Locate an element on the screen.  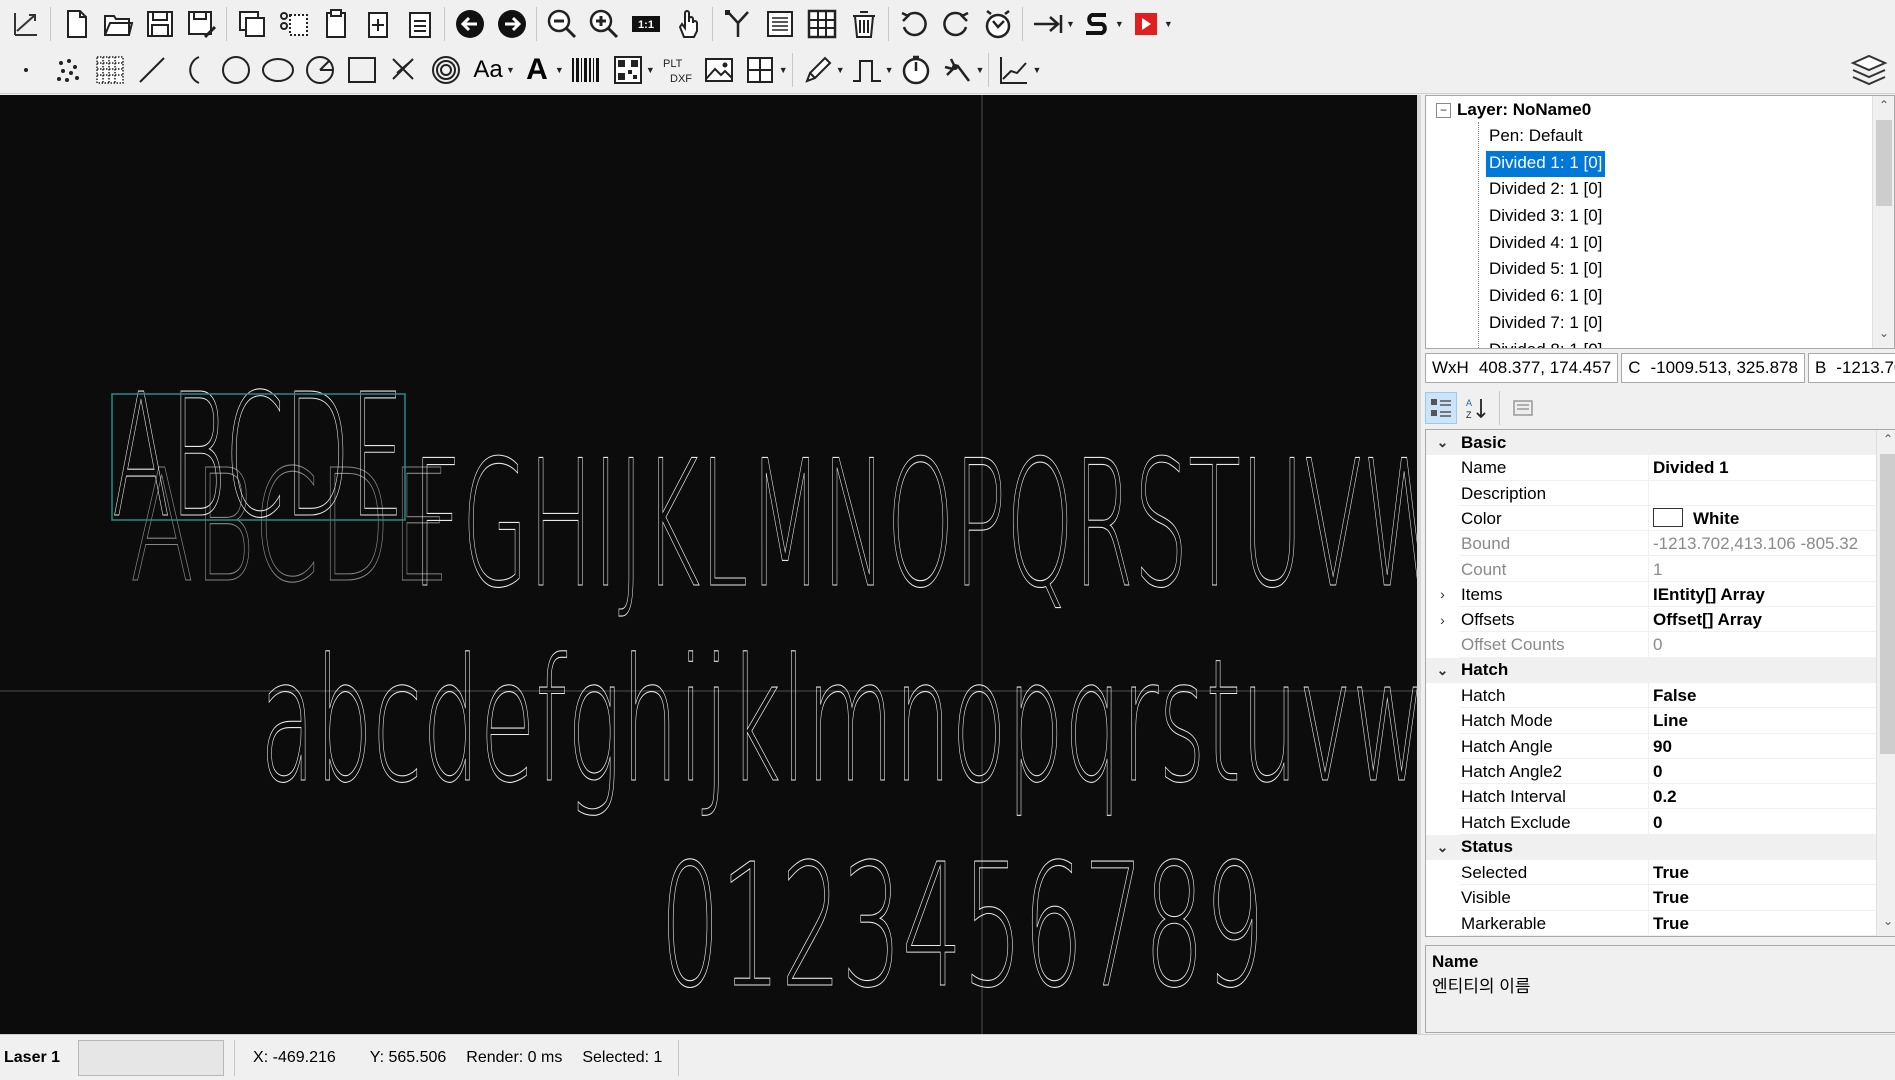
dots-icon is located at coordinates (68, 70).